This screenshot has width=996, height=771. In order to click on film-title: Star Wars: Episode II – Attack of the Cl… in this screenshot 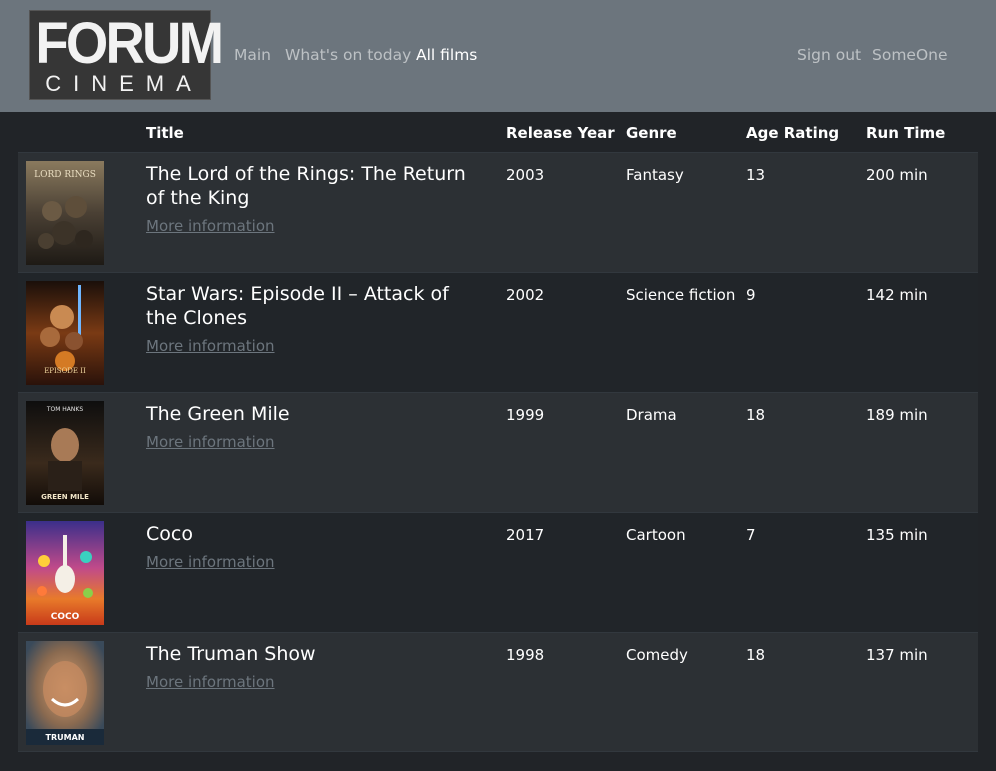, I will do `click(316, 319)`.